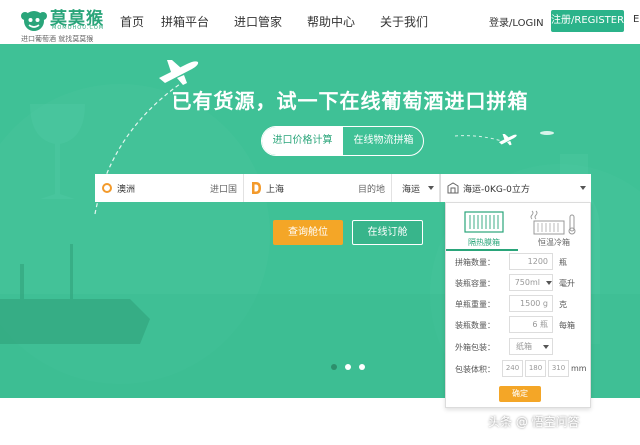 Image resolution: width=640 pixels, height=445 pixels. I want to click on box-volume-label: 包装体积：, so click(475, 369).